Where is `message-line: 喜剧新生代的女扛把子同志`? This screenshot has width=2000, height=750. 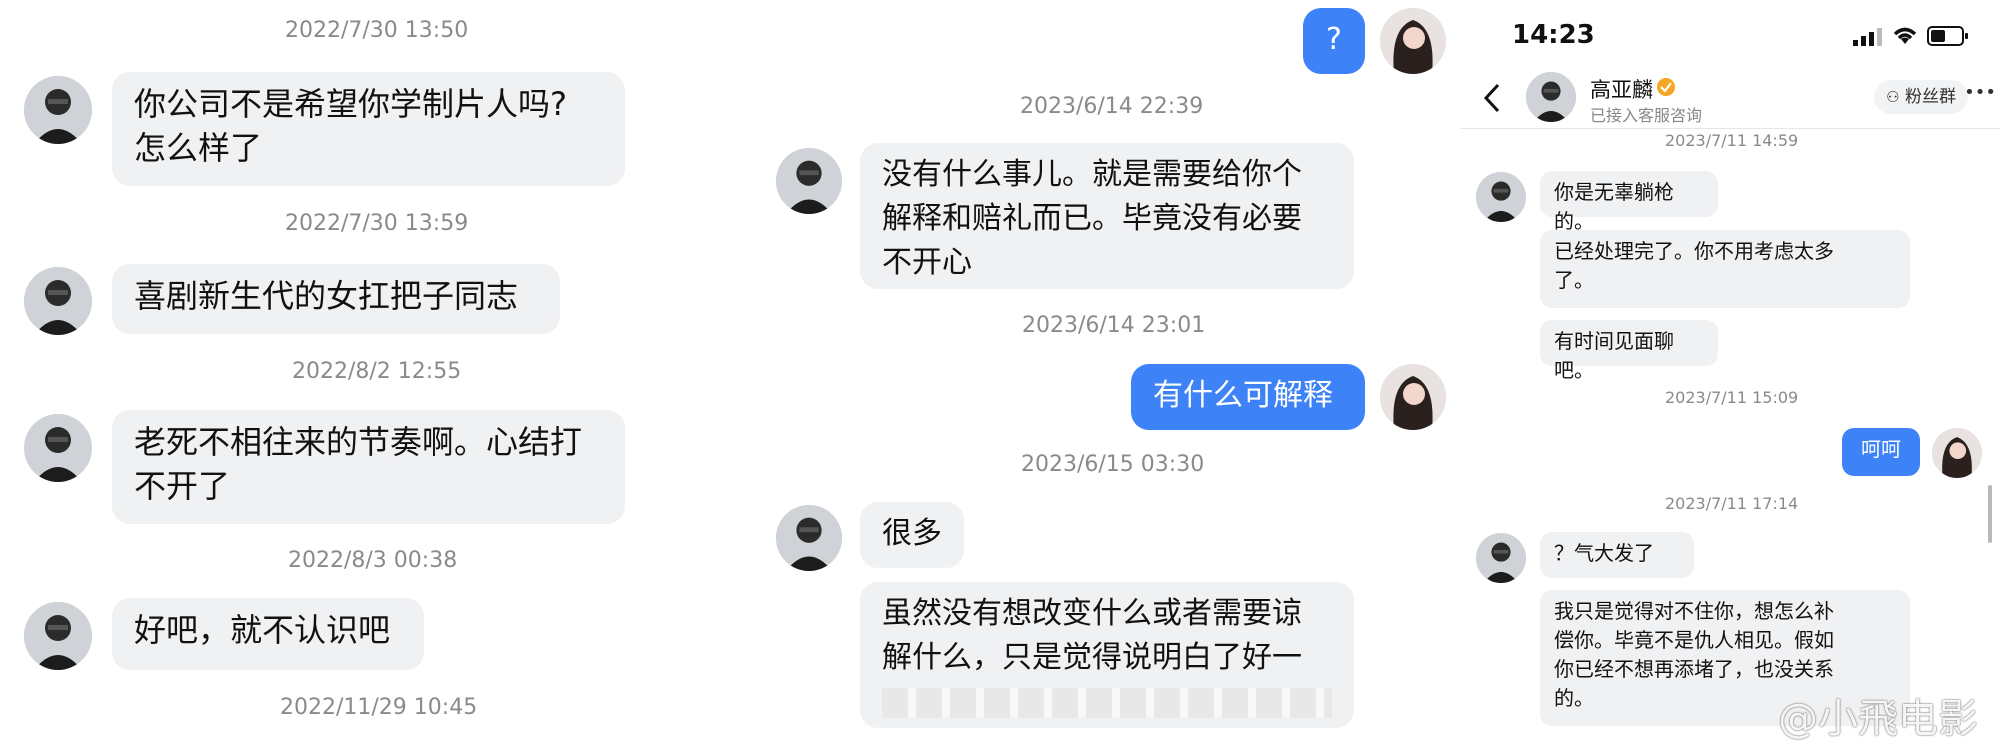 message-line: 喜剧新生代的女扛把子同志 is located at coordinates (326, 296).